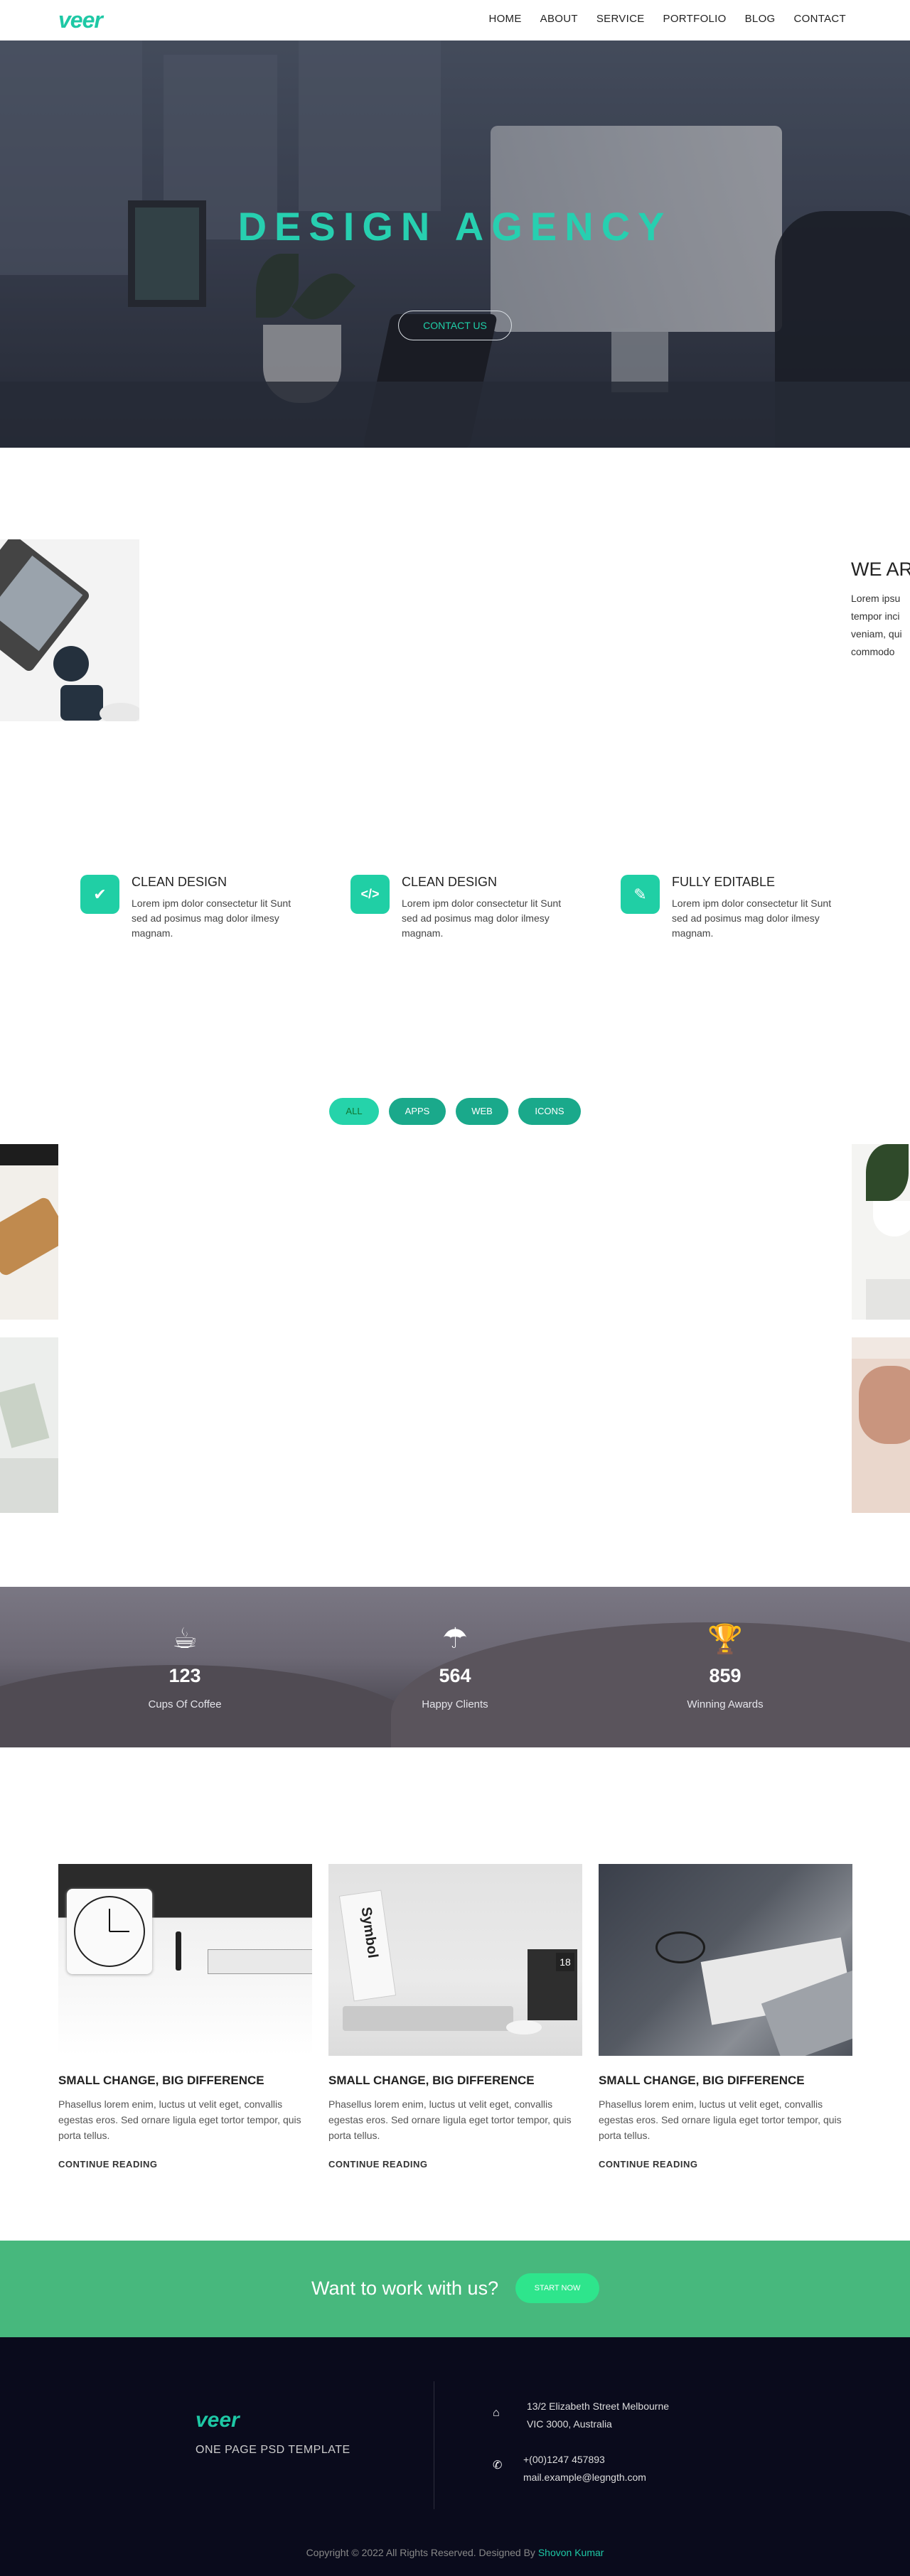  Describe the element at coordinates (260, 1962) in the screenshot. I see `notebook` at that location.